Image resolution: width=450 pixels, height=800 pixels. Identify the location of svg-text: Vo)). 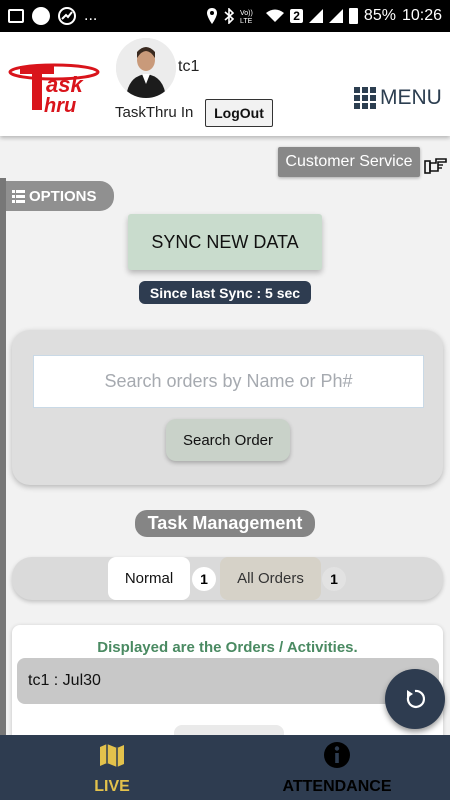
(246, 13).